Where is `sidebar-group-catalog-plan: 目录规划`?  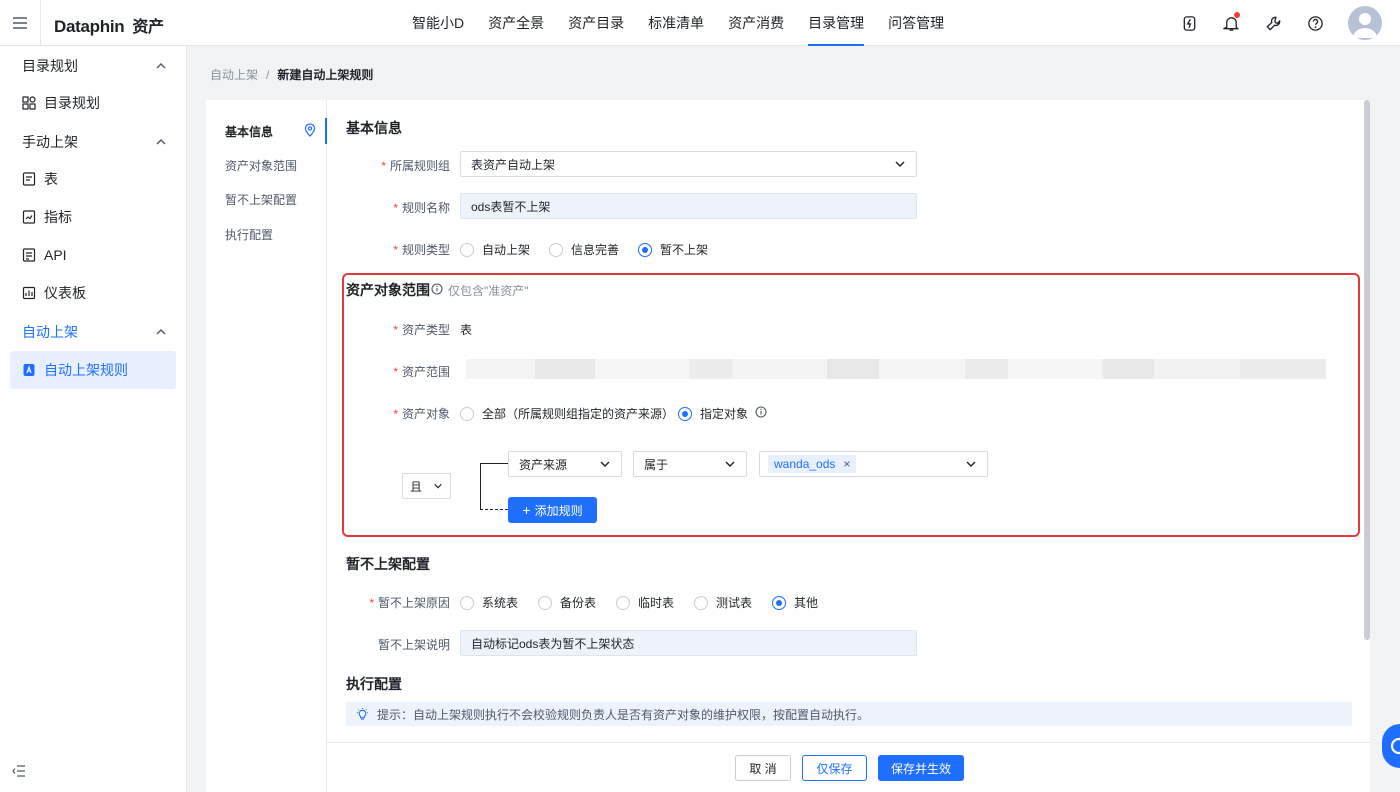
sidebar-group-catalog-plan: 目录规划 is located at coordinates (94, 66).